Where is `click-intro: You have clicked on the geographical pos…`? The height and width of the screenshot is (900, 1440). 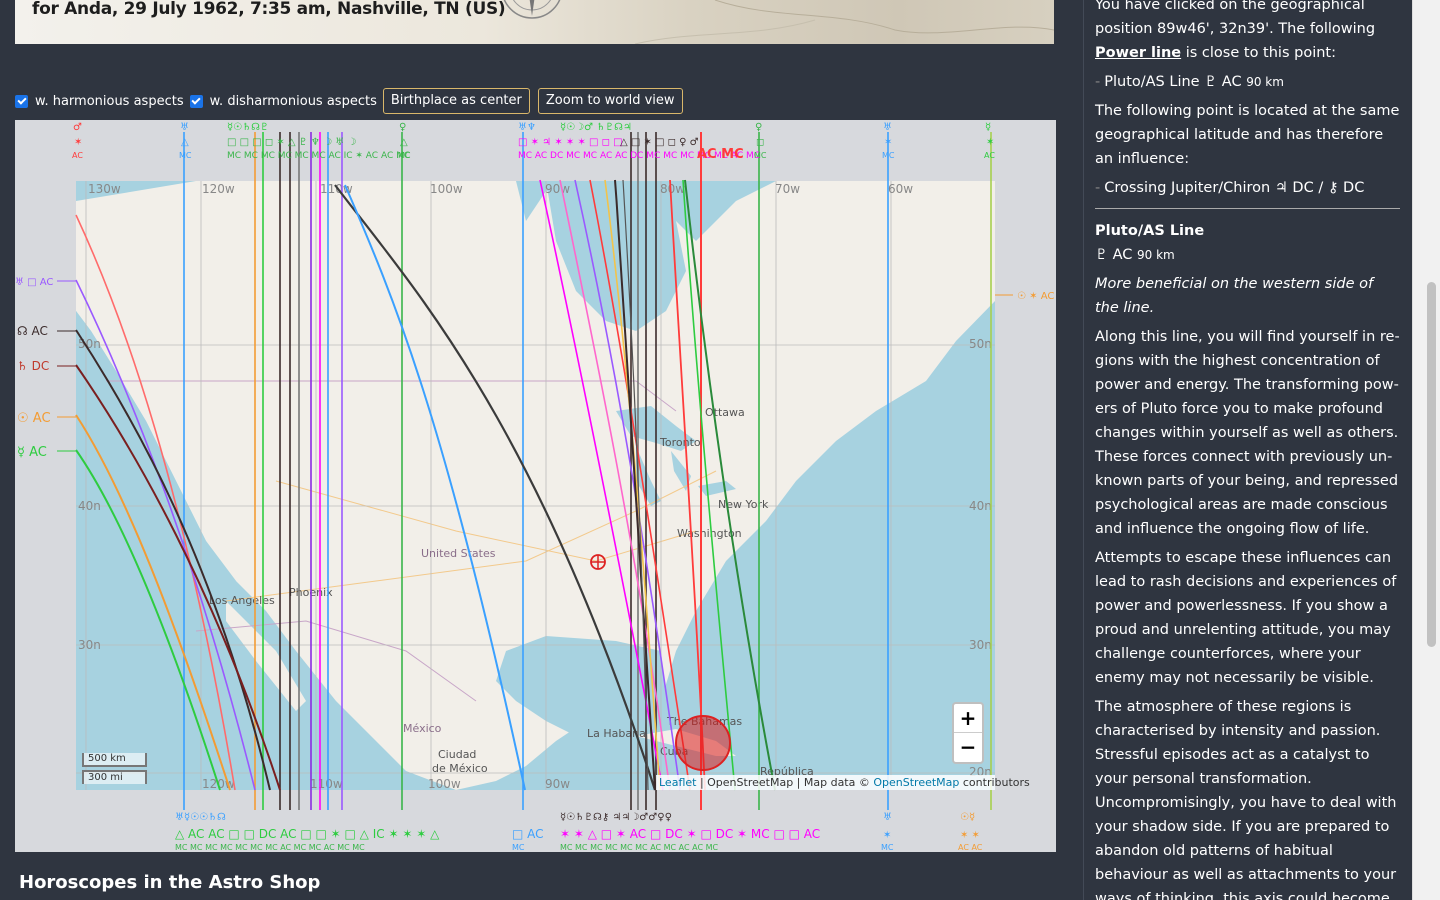
click-intro: You have clicked on the geographical pos… is located at coordinates (1235, 30).